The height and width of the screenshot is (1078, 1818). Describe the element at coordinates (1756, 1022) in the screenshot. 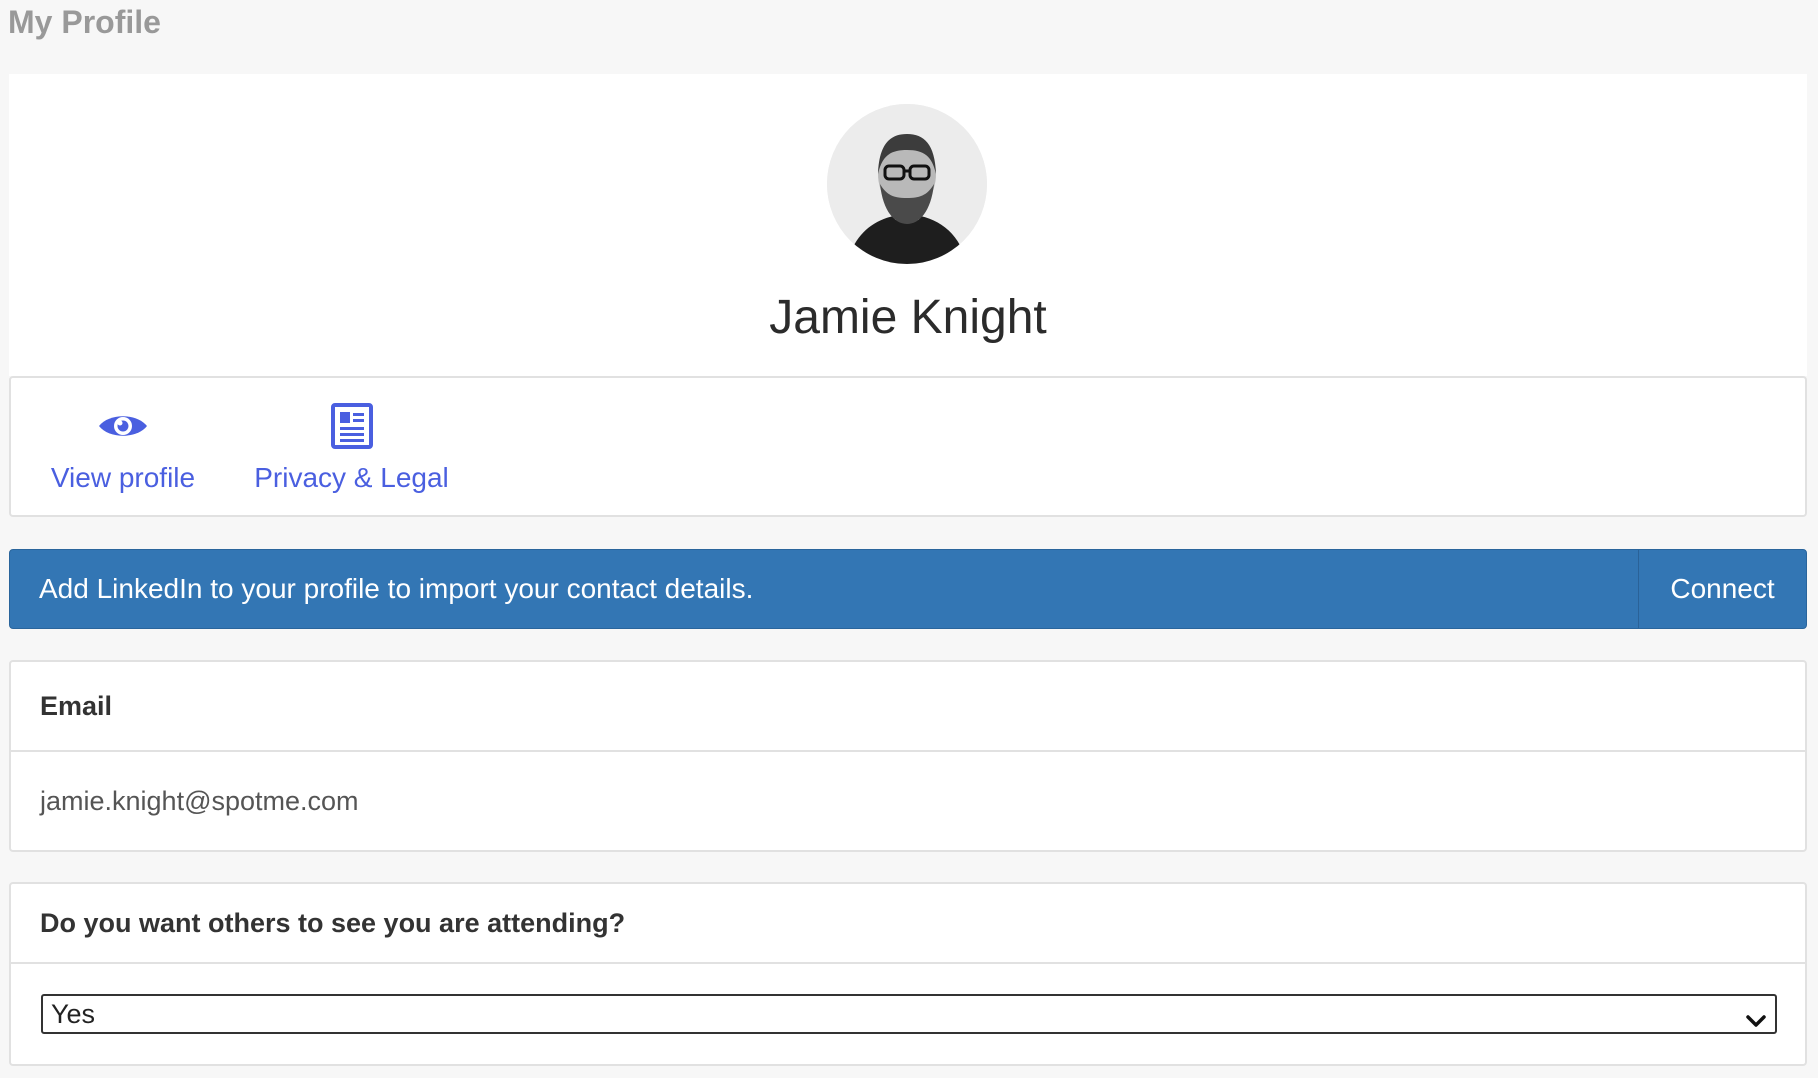

I see `chevron-down-icon` at that location.